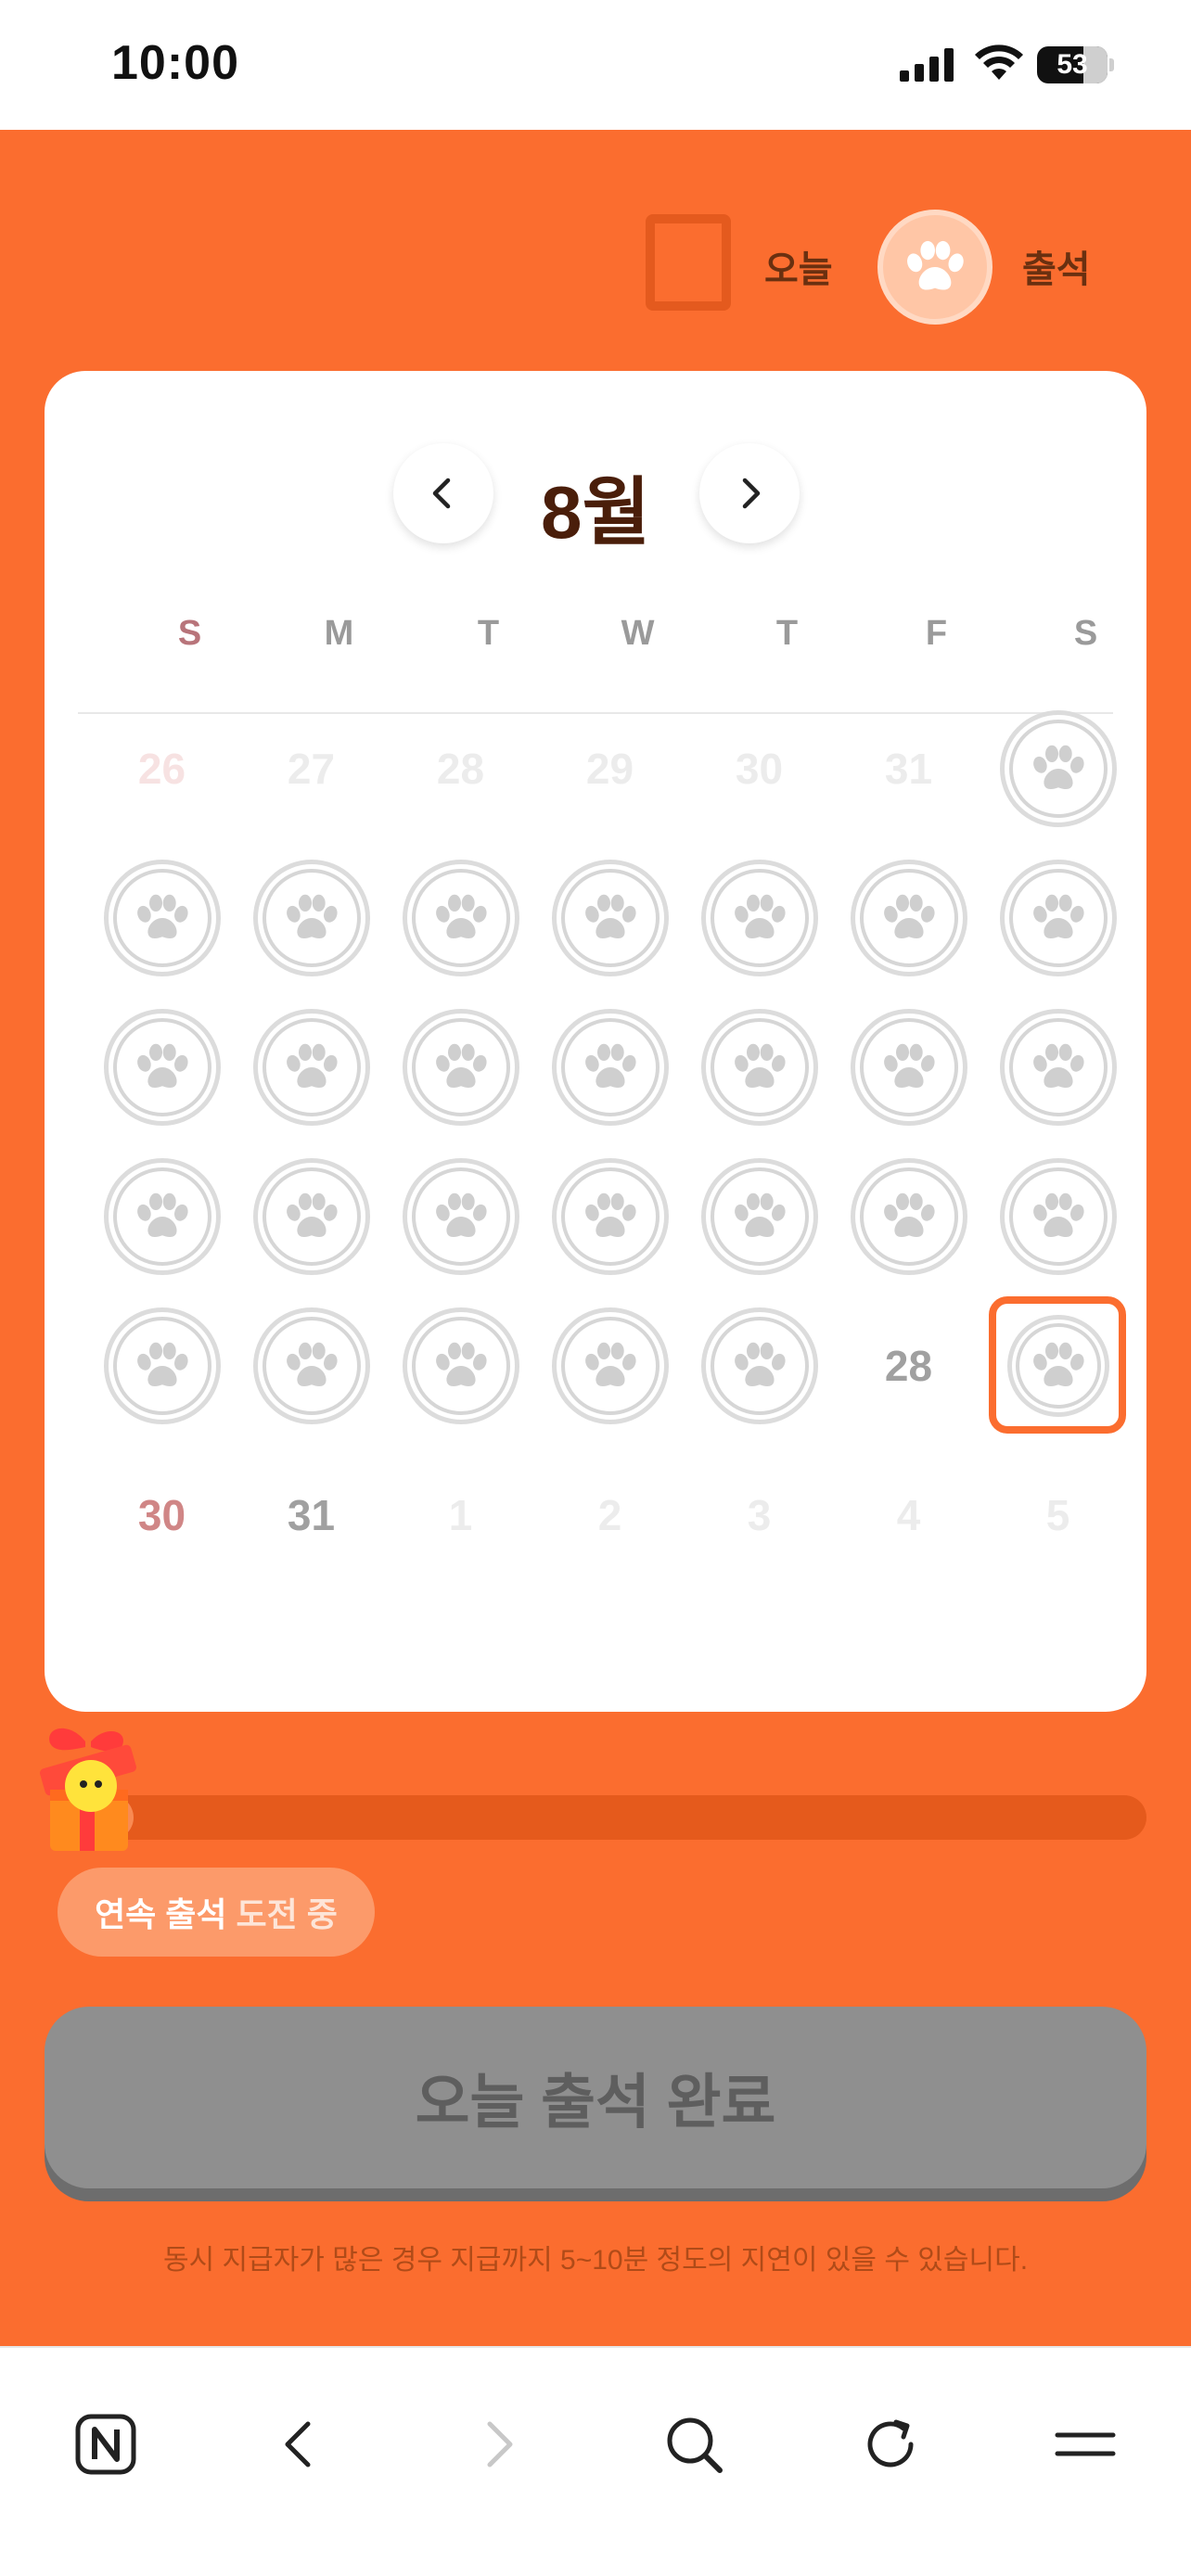 Image resolution: width=1191 pixels, height=2576 pixels. What do you see at coordinates (890, 2444) in the screenshot?
I see `refresh-icon` at bounding box center [890, 2444].